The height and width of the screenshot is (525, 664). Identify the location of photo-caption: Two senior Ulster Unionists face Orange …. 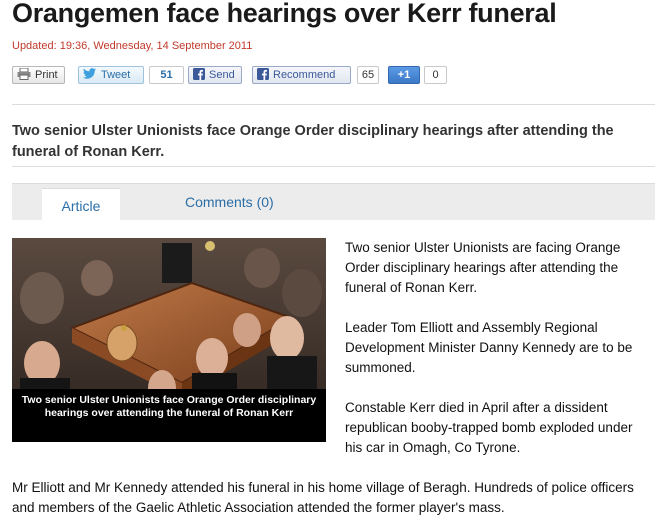
(169, 415).